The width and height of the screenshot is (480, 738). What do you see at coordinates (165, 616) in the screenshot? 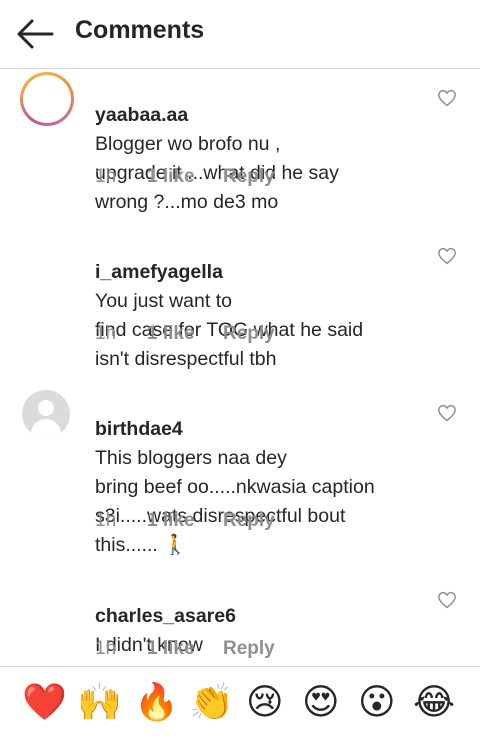
I see `comment-username: charles_asare6` at bounding box center [165, 616].